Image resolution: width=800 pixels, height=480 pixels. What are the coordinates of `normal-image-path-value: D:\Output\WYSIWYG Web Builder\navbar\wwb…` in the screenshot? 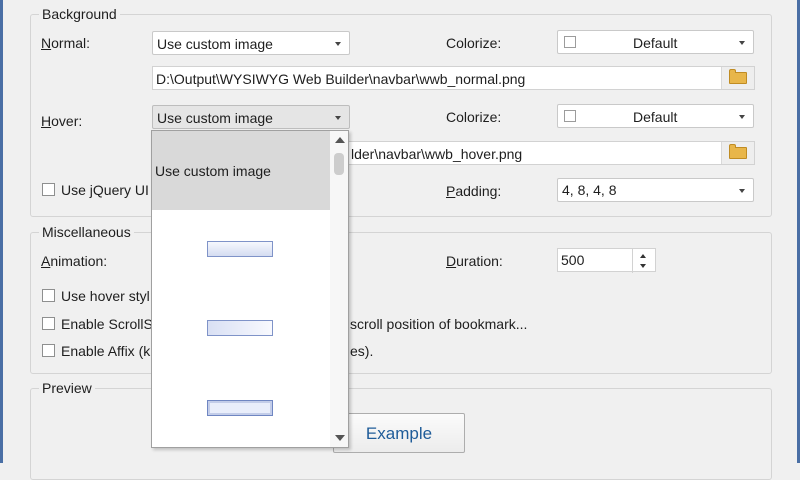 It's located at (341, 79).